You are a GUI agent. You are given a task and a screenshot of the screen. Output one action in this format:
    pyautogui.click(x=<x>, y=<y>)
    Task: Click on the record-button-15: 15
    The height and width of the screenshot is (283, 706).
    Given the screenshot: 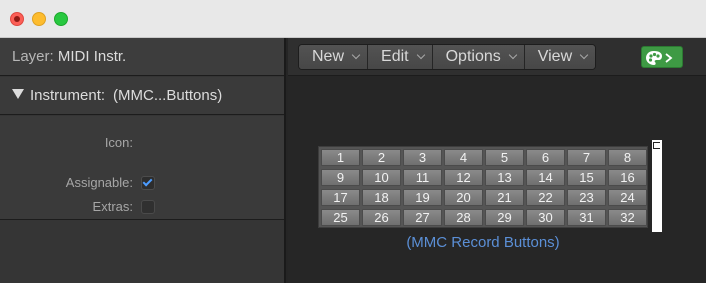 What is the action you would take?
    pyautogui.click(x=586, y=177)
    